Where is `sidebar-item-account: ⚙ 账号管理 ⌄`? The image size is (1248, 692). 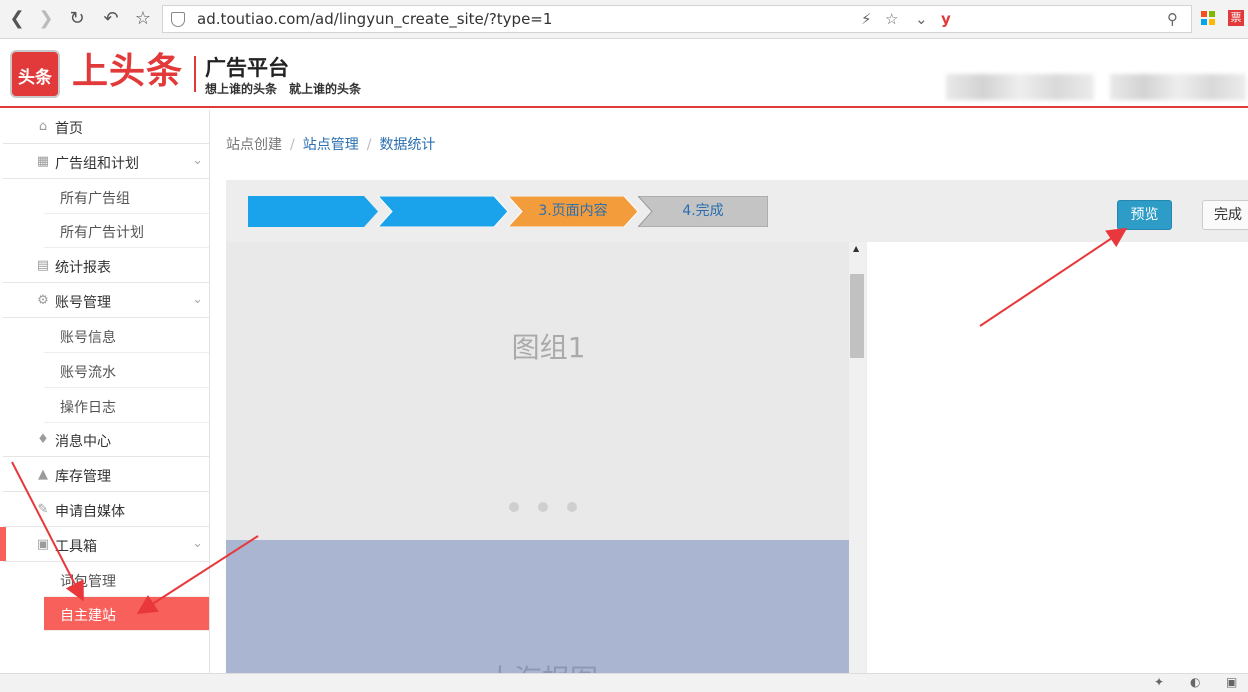 sidebar-item-account: ⚙ 账号管理 ⌄ is located at coordinates (106, 301).